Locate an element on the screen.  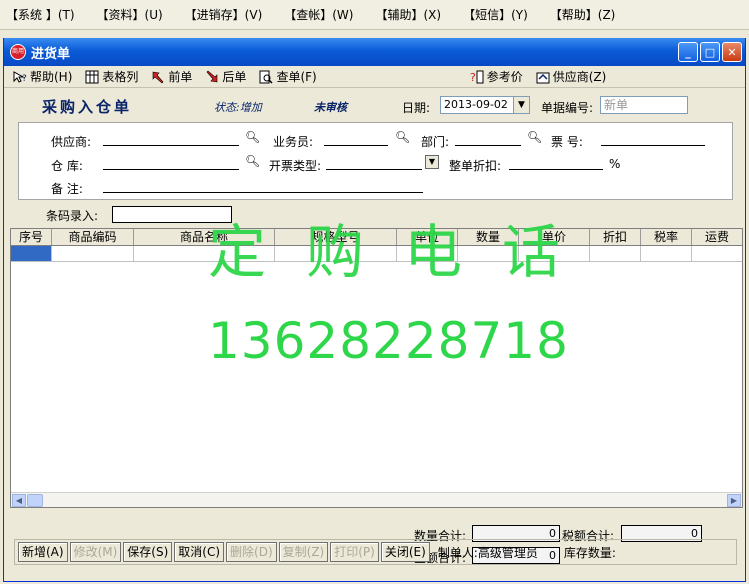
supplier-field is located at coordinates (171, 139).